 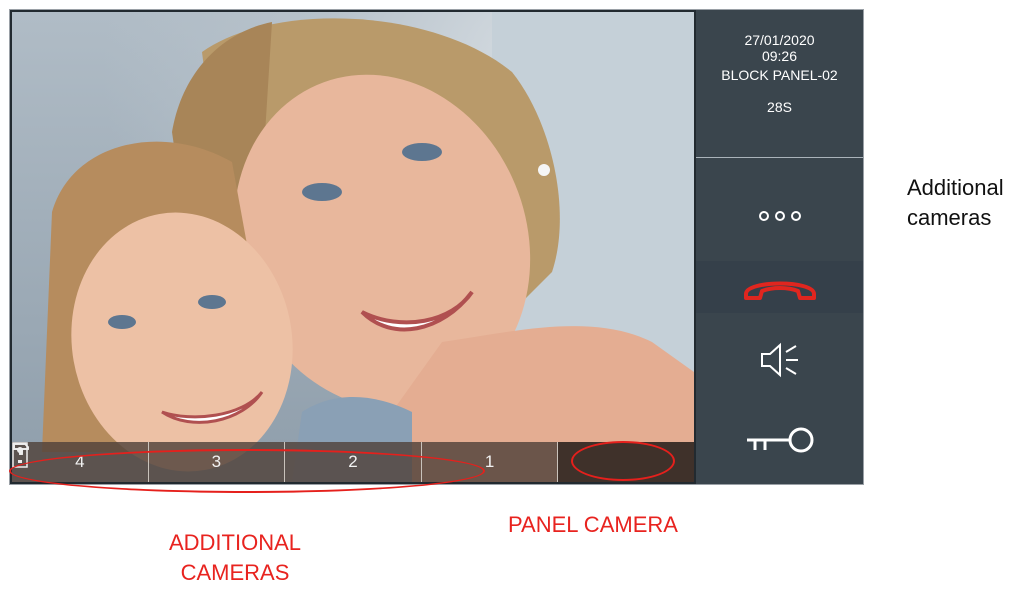 I want to click on hang-up-button, so click(x=779, y=287).